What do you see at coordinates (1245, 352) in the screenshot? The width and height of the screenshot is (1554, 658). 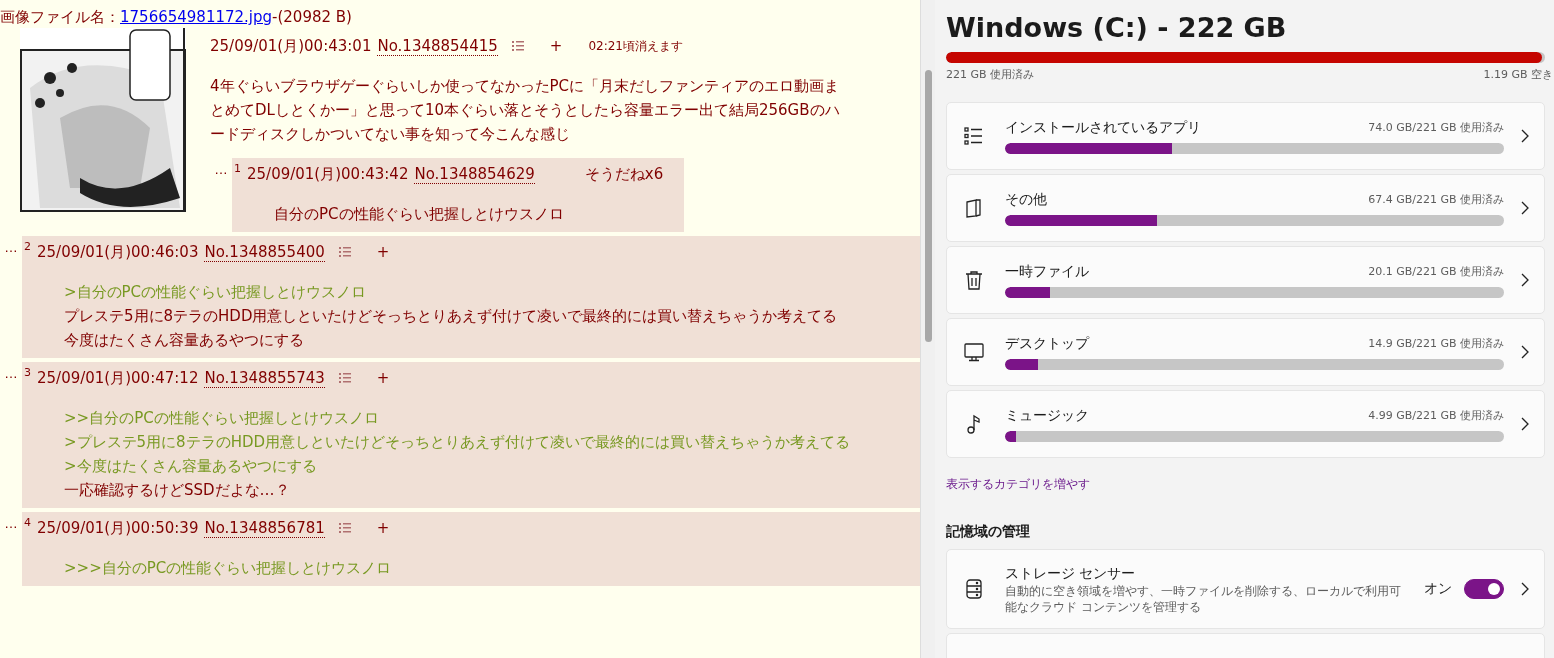 I see `category-card: デスクトップ 14.9 GB/221 GB 使用済み` at bounding box center [1245, 352].